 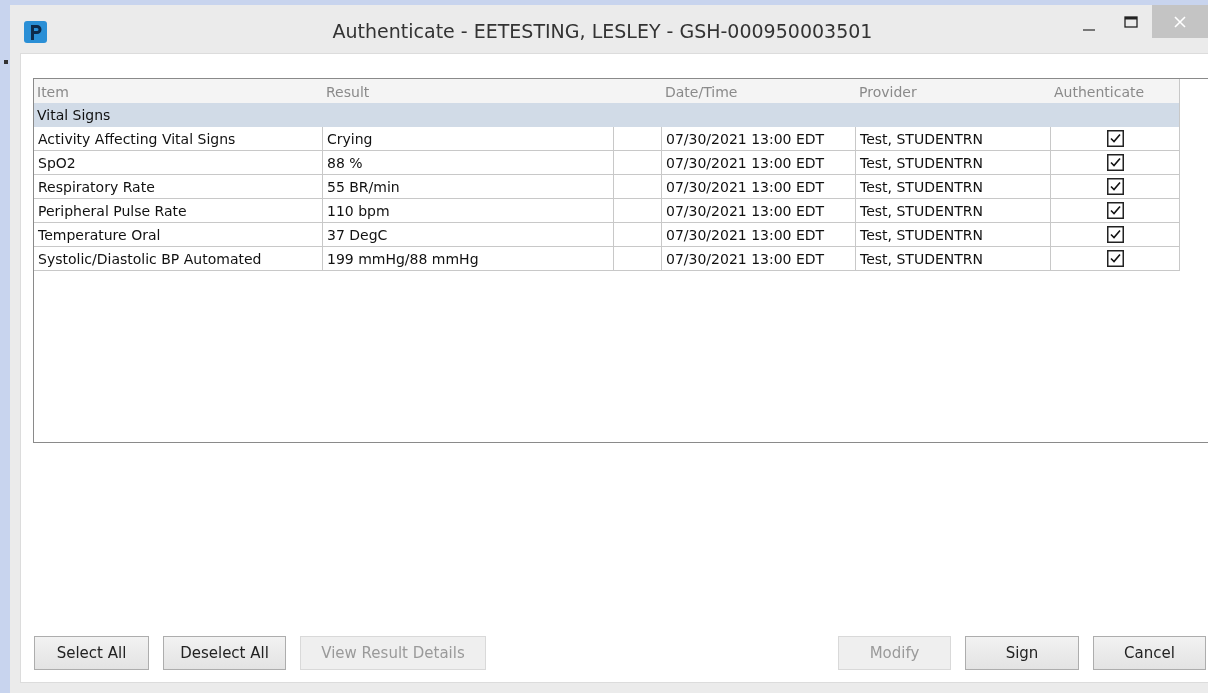 What do you see at coordinates (1131, 21) in the screenshot?
I see `maximize-icon` at bounding box center [1131, 21].